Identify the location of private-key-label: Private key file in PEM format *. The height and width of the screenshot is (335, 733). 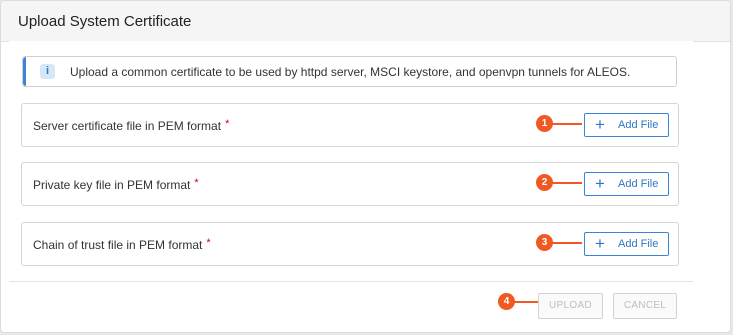
(116, 184).